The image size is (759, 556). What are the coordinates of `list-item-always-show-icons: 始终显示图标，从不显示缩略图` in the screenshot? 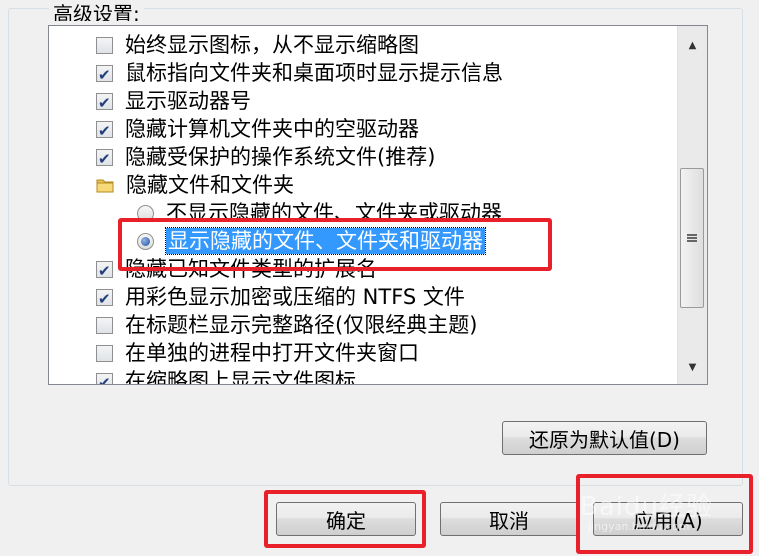 It's located at (257, 45).